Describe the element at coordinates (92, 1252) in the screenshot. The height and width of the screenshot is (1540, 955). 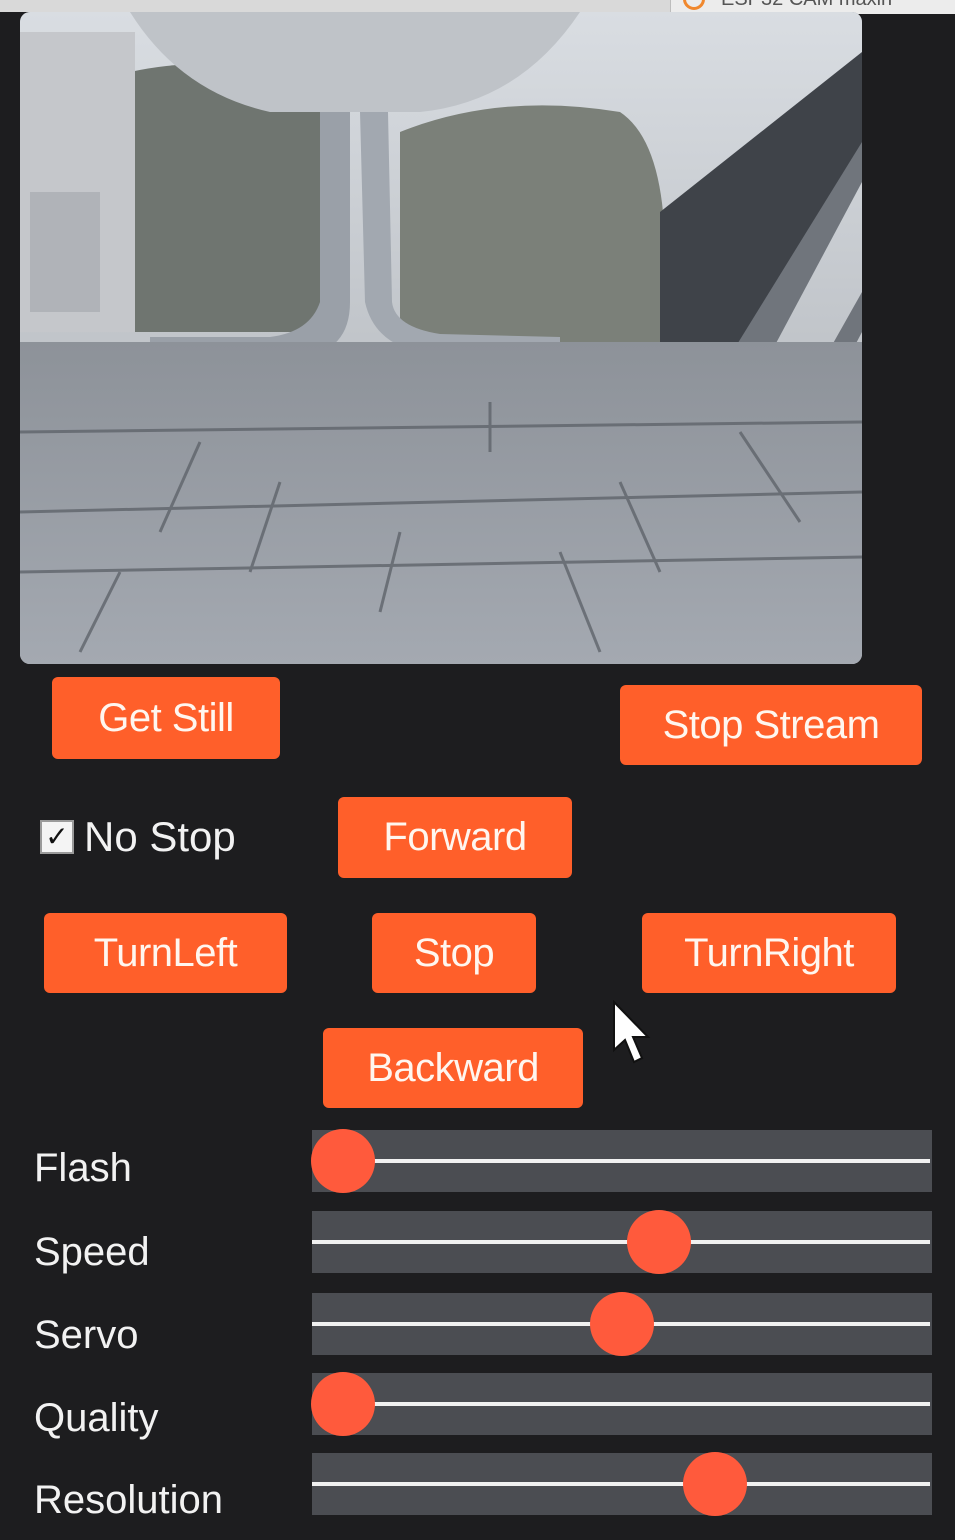
I see `speed-label: Speed` at that location.